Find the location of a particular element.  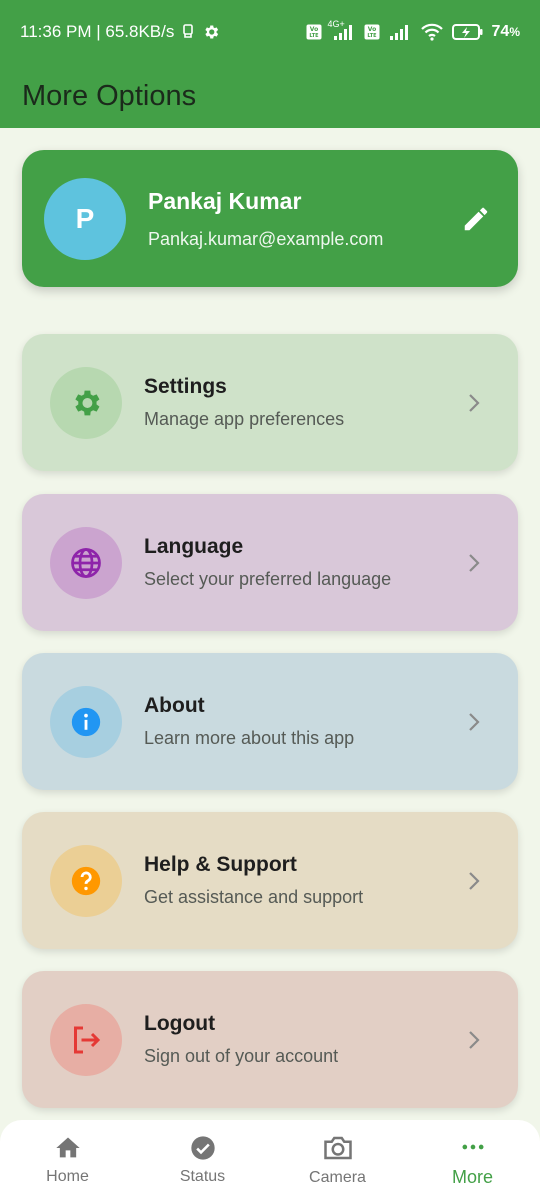

option-subtitle: Get assistance and support is located at coordinates (254, 897).